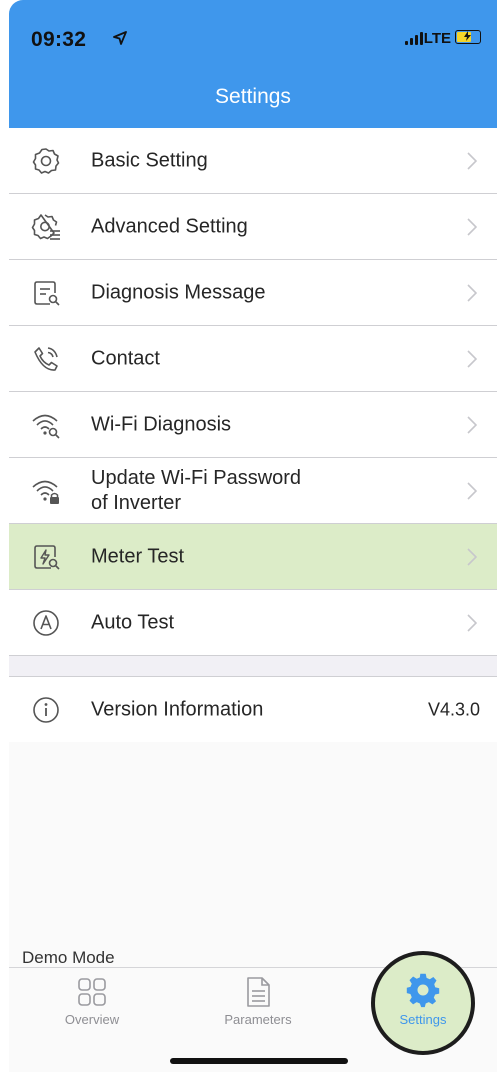  I want to click on gear-list-icon, so click(45, 226).